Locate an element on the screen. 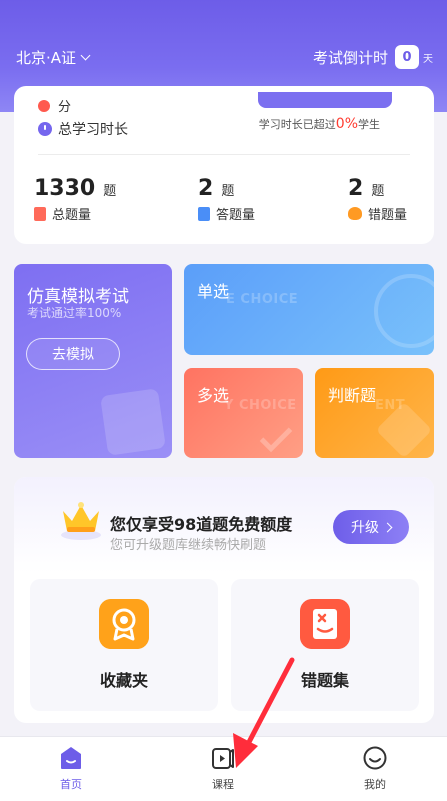 The height and width of the screenshot is (801, 447). tab-home-label: 首页 is located at coordinates (71, 784).